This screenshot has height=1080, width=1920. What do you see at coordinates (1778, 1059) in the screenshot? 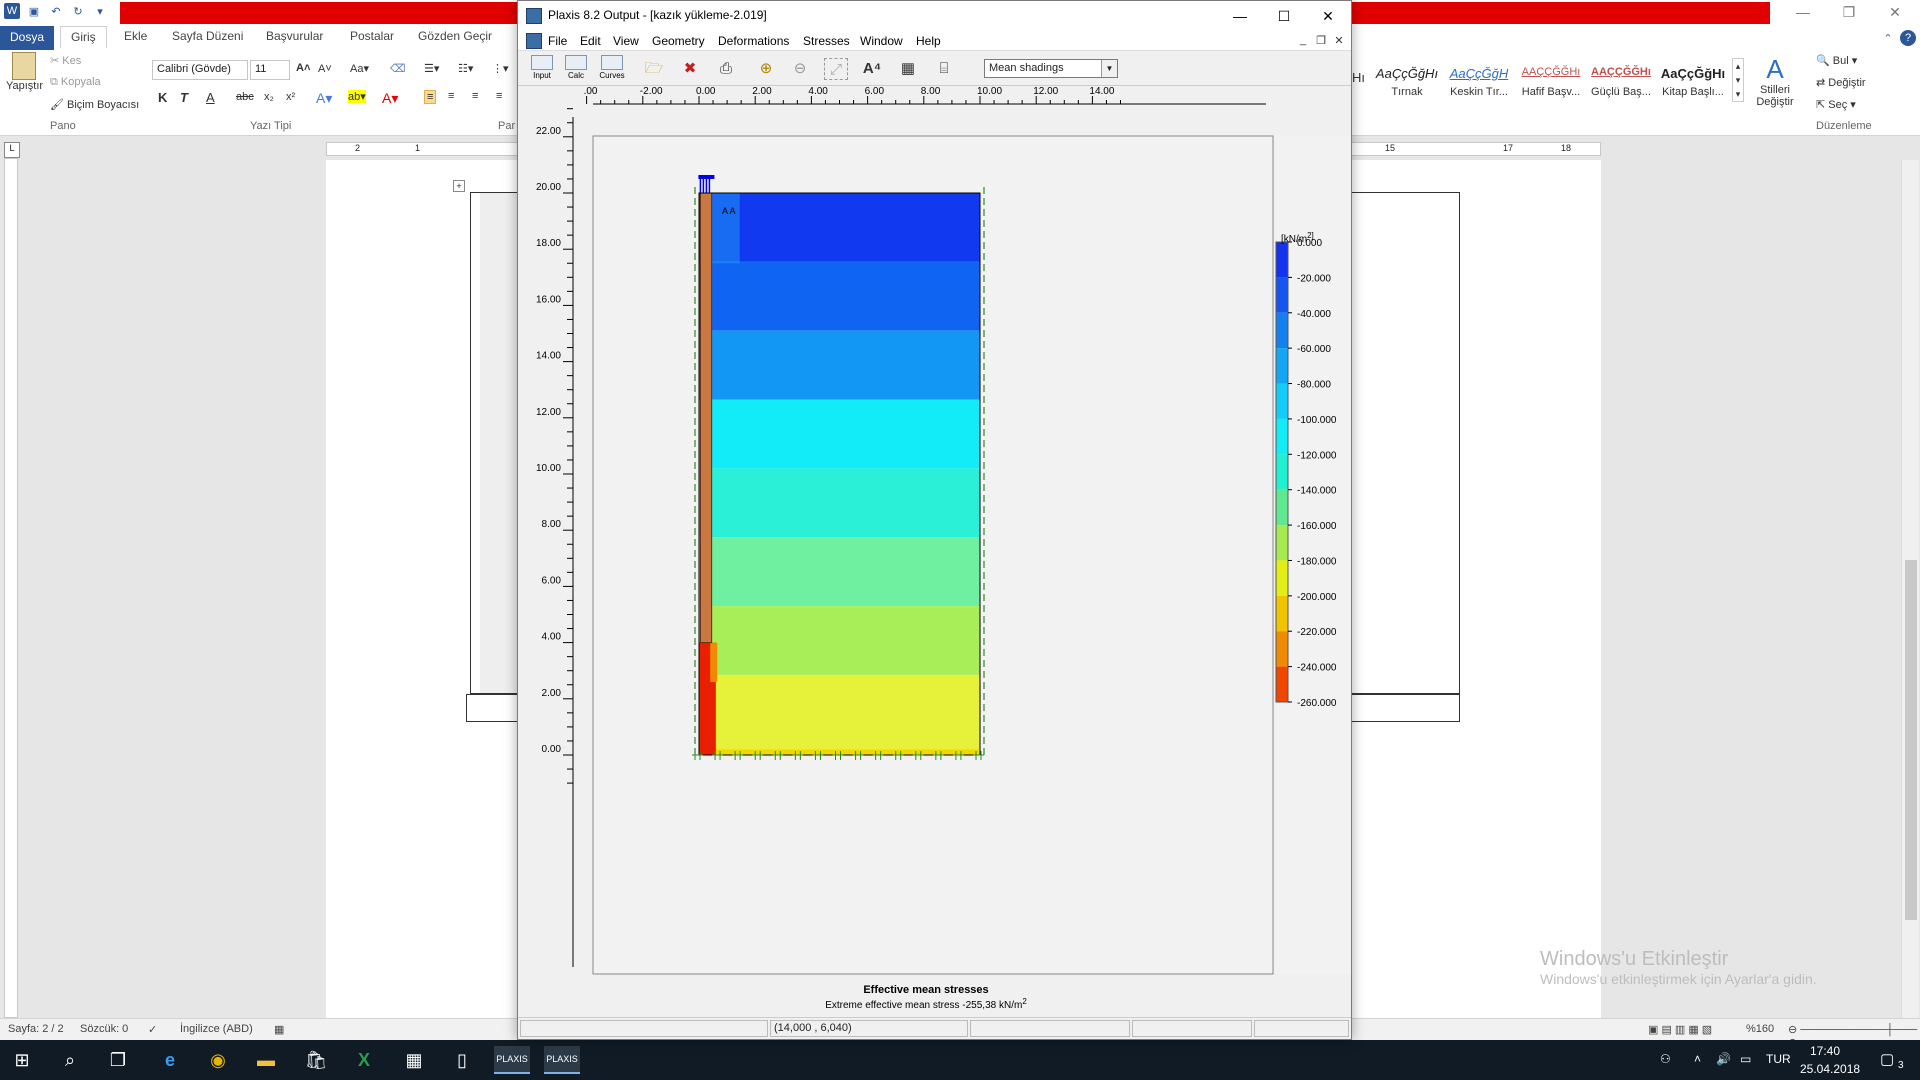
I see `input-language: TUR` at bounding box center [1778, 1059].